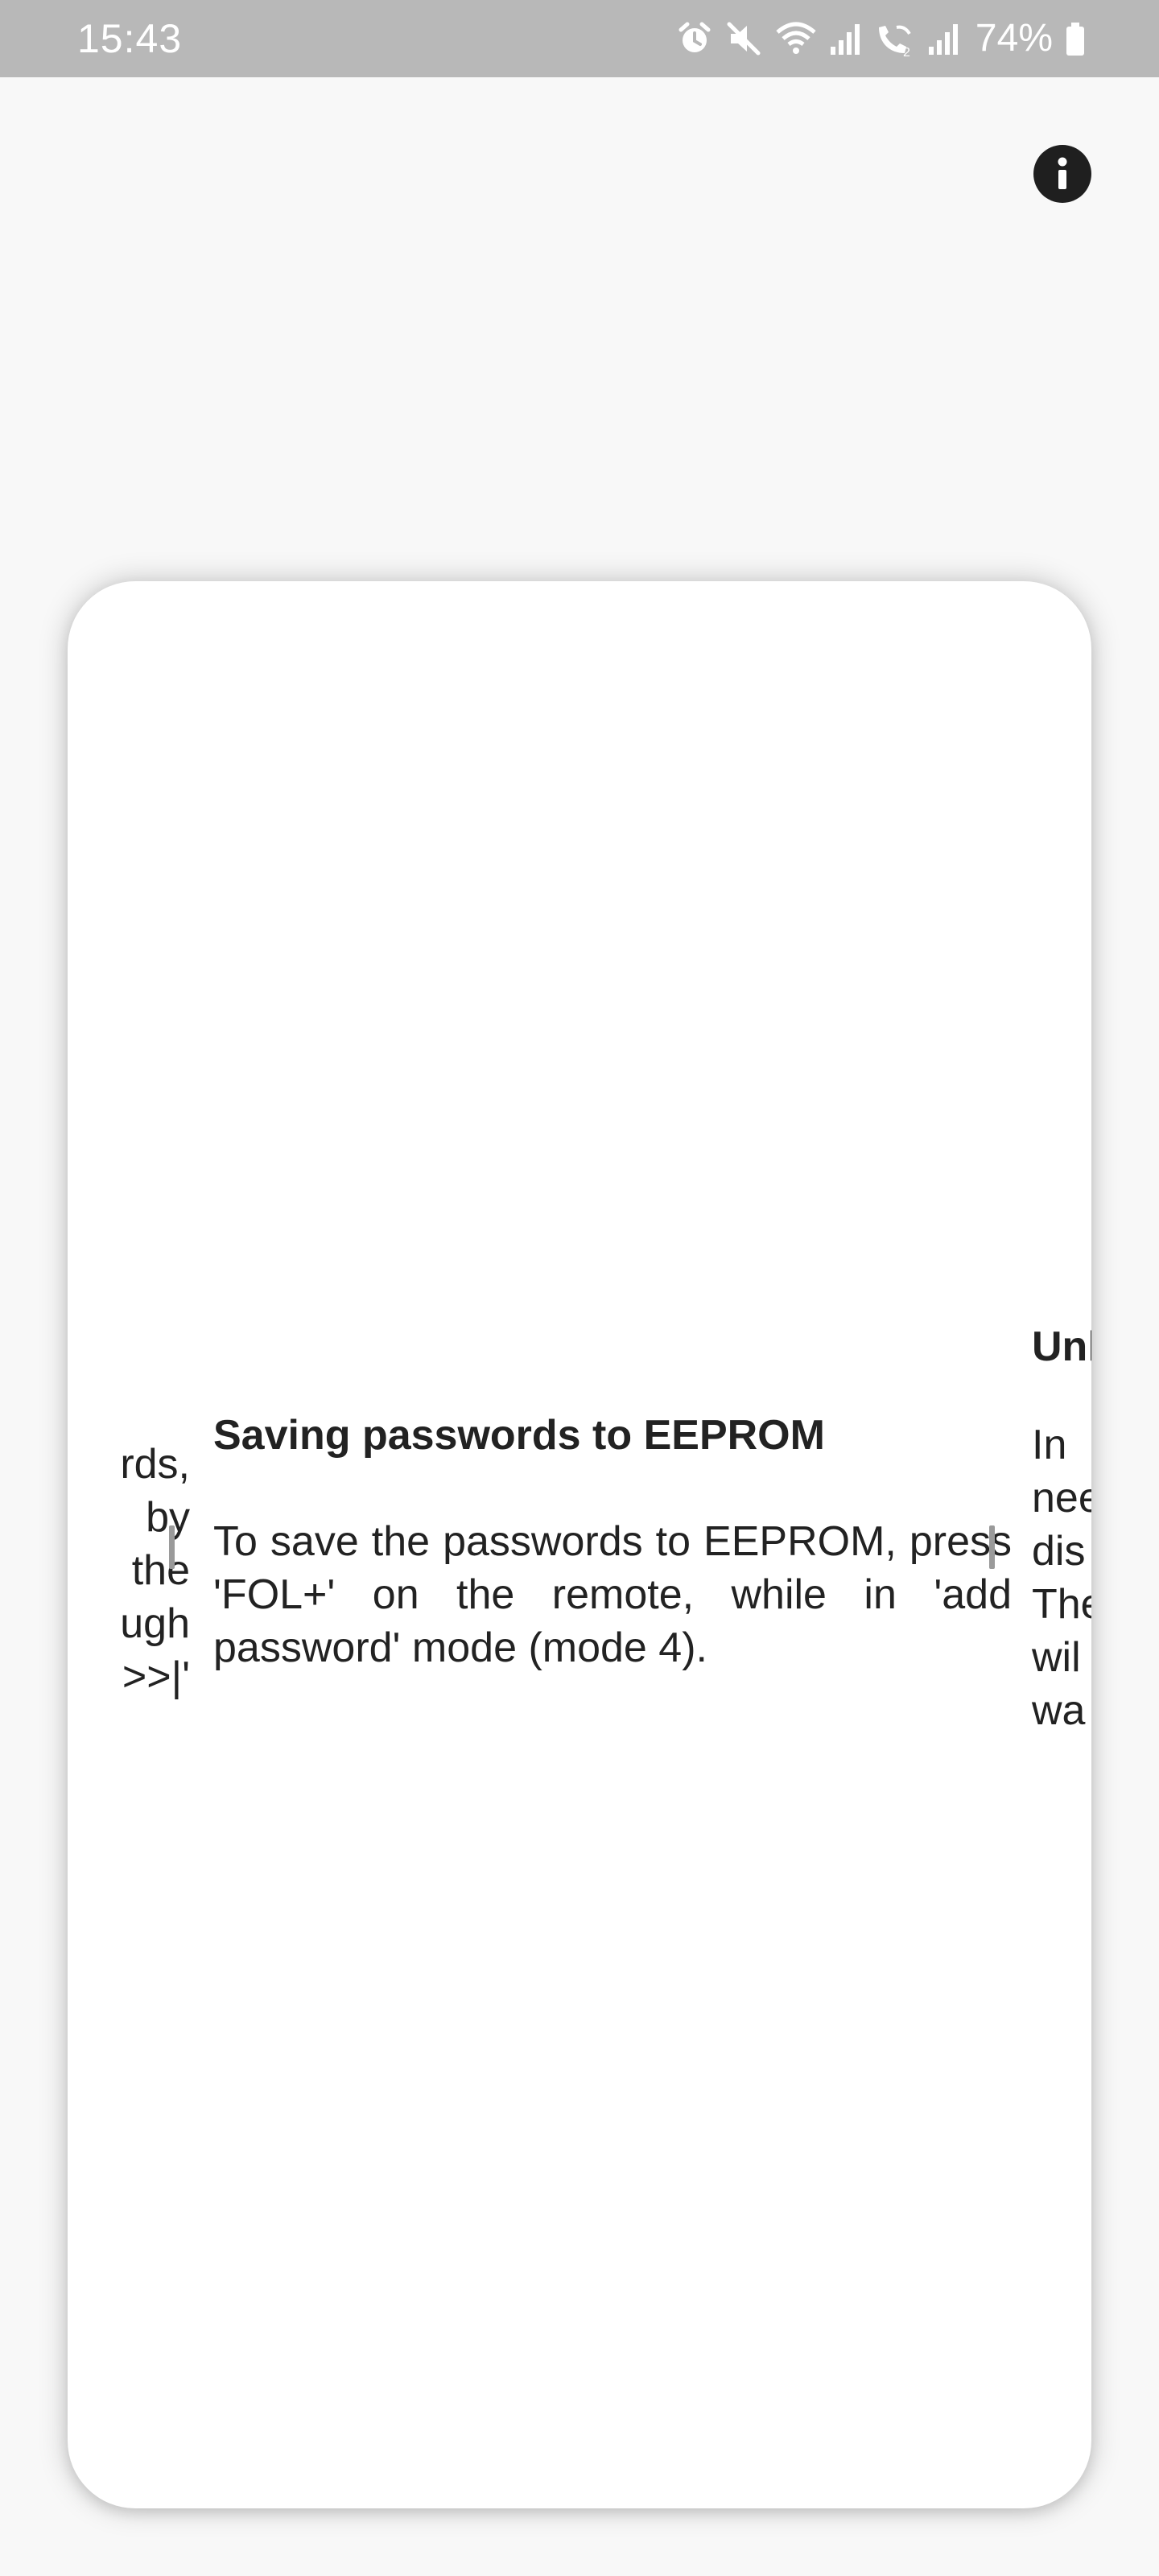 Image resolution: width=1159 pixels, height=2576 pixels. I want to click on wifi-calling-icon, so click(796, 38).